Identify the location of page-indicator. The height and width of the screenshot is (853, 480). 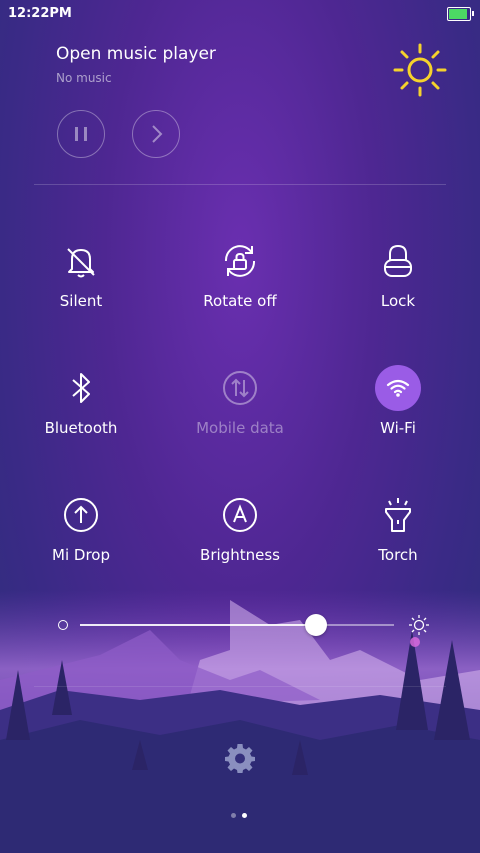
(241, 816).